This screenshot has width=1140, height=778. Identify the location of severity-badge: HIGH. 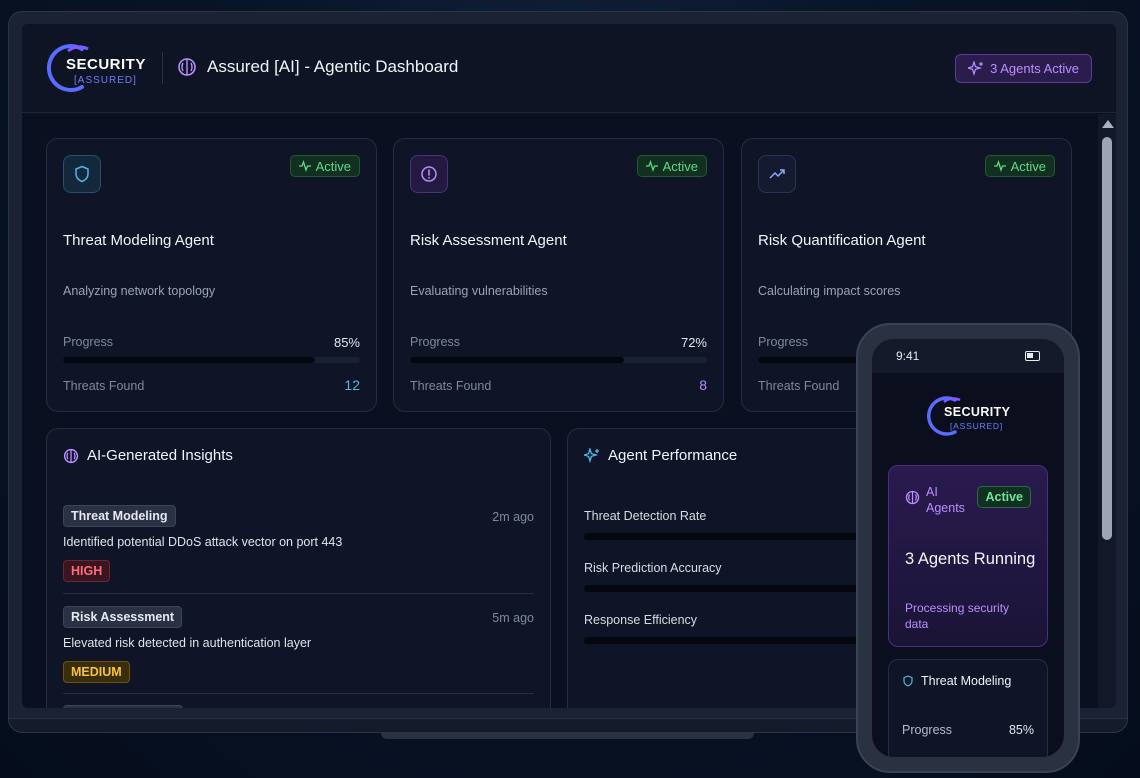
(87, 571).